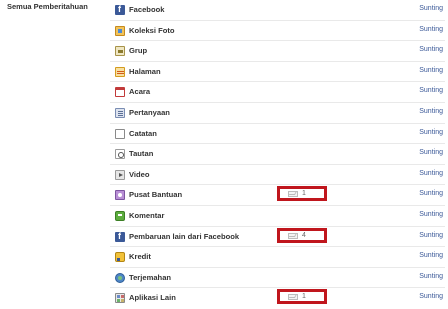  What do you see at coordinates (145, 71) in the screenshot?
I see `item-label: Halaman` at bounding box center [145, 71].